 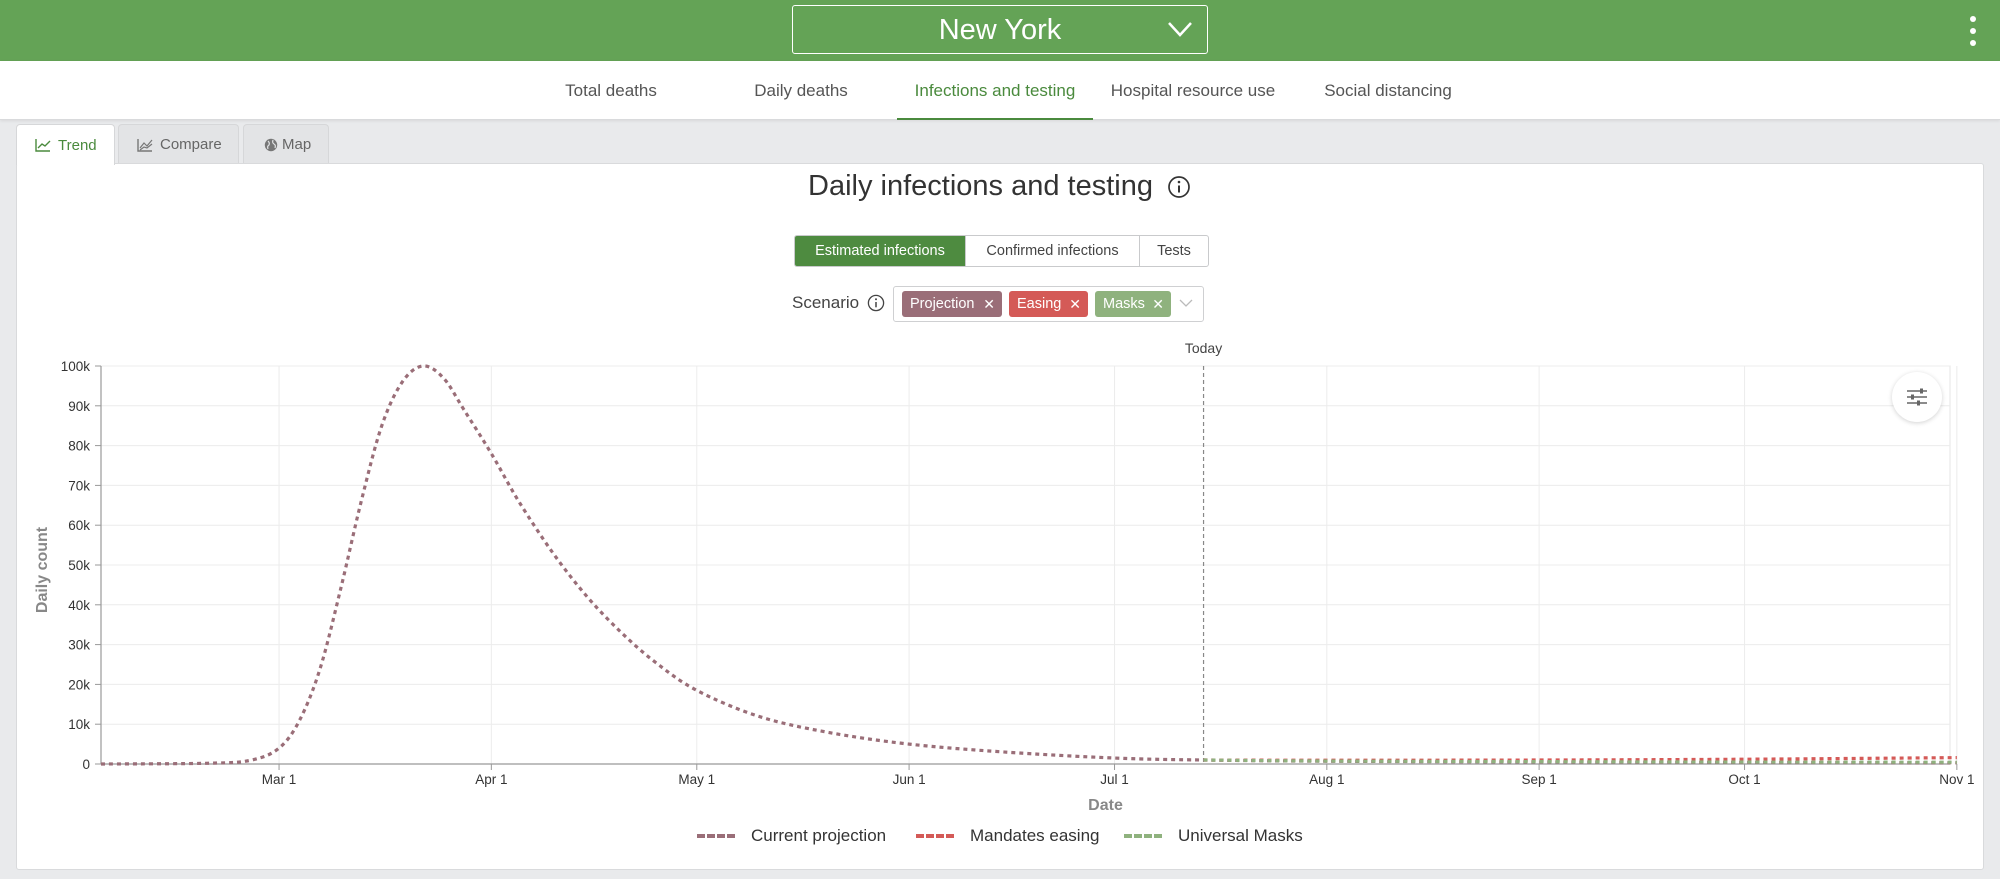 I want to click on x-tick-label: Sep 1, so click(x=1538, y=779).